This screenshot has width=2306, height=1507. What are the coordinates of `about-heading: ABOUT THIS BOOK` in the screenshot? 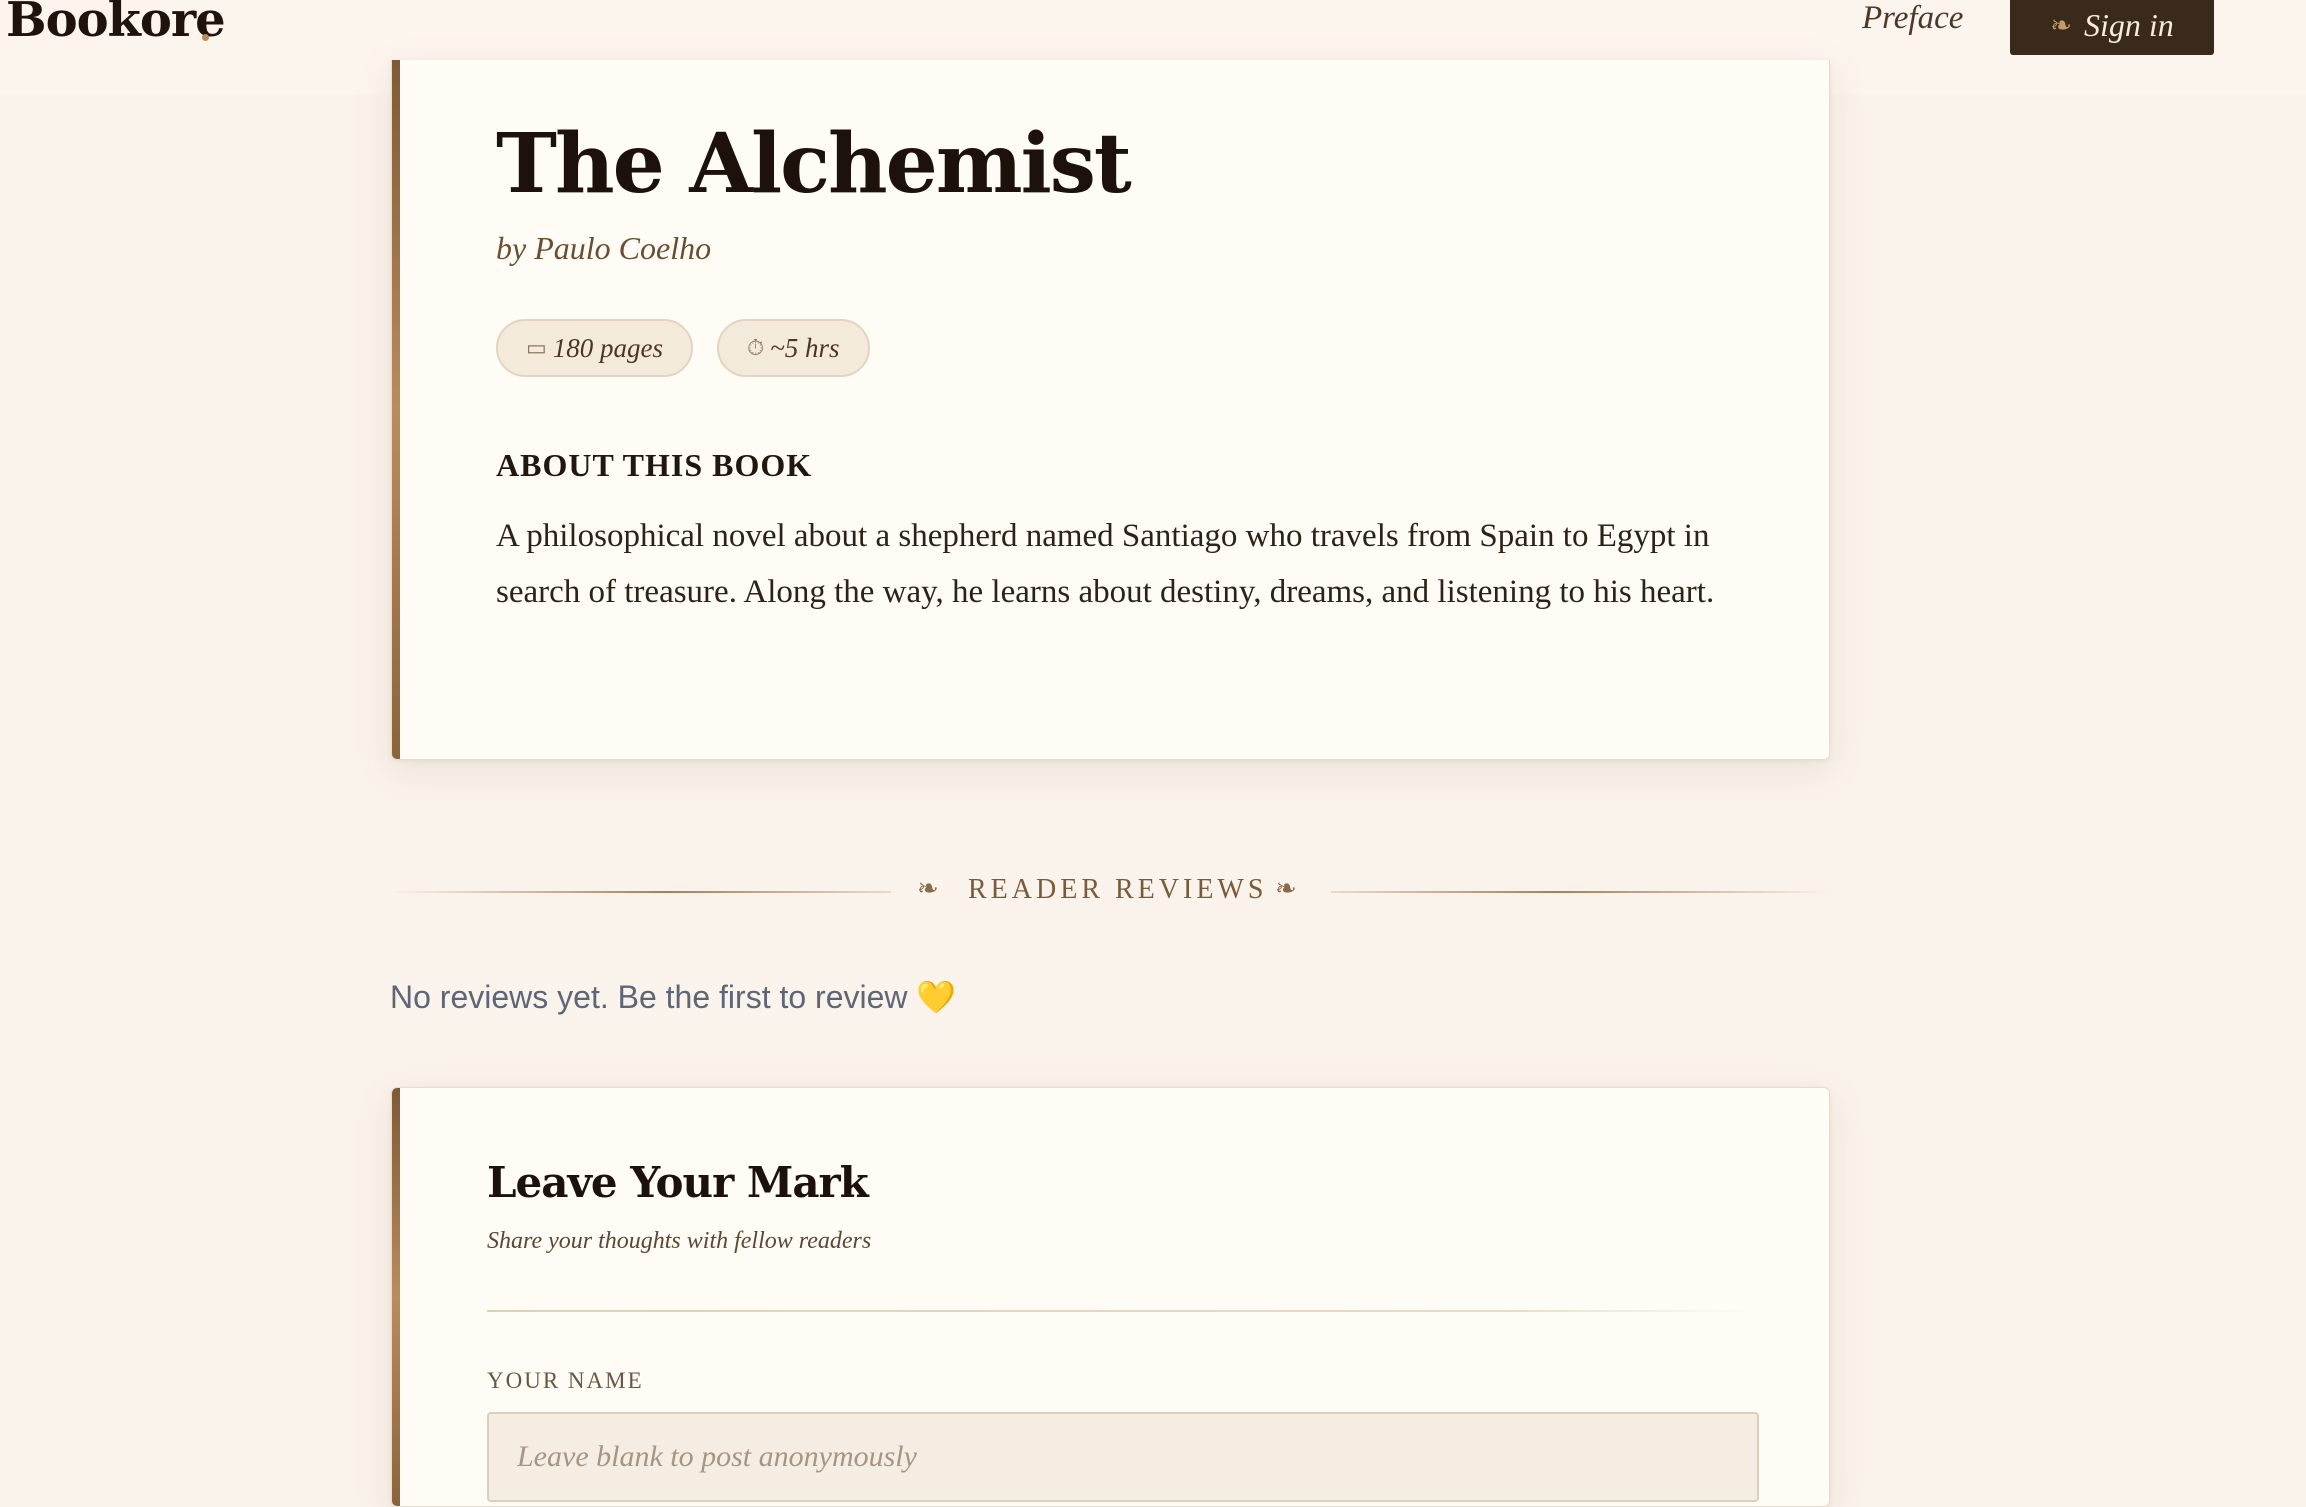 It's located at (654, 465).